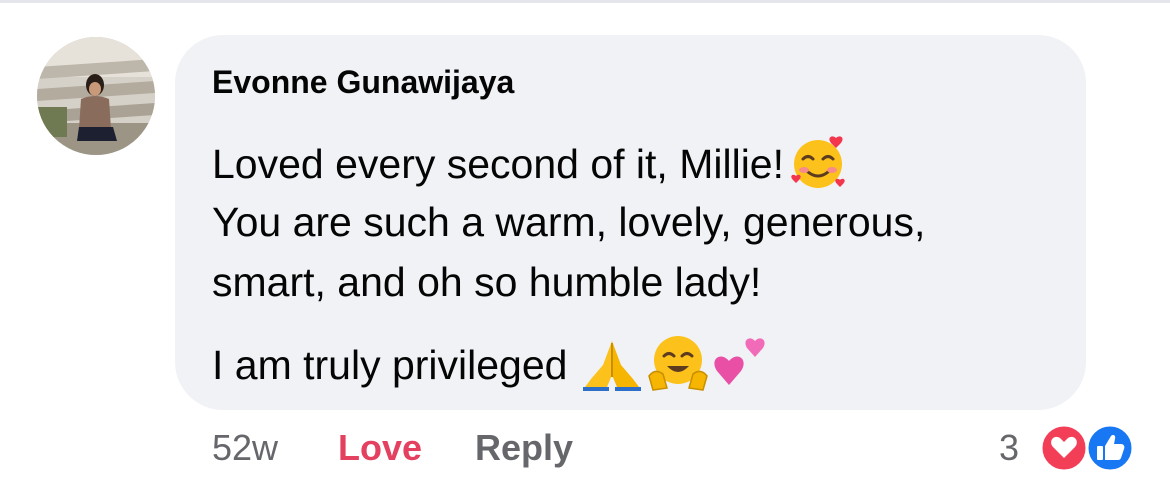 The width and height of the screenshot is (1170, 490). Describe the element at coordinates (1009, 447) in the screenshot. I see `reaction-count: 3` at that location.